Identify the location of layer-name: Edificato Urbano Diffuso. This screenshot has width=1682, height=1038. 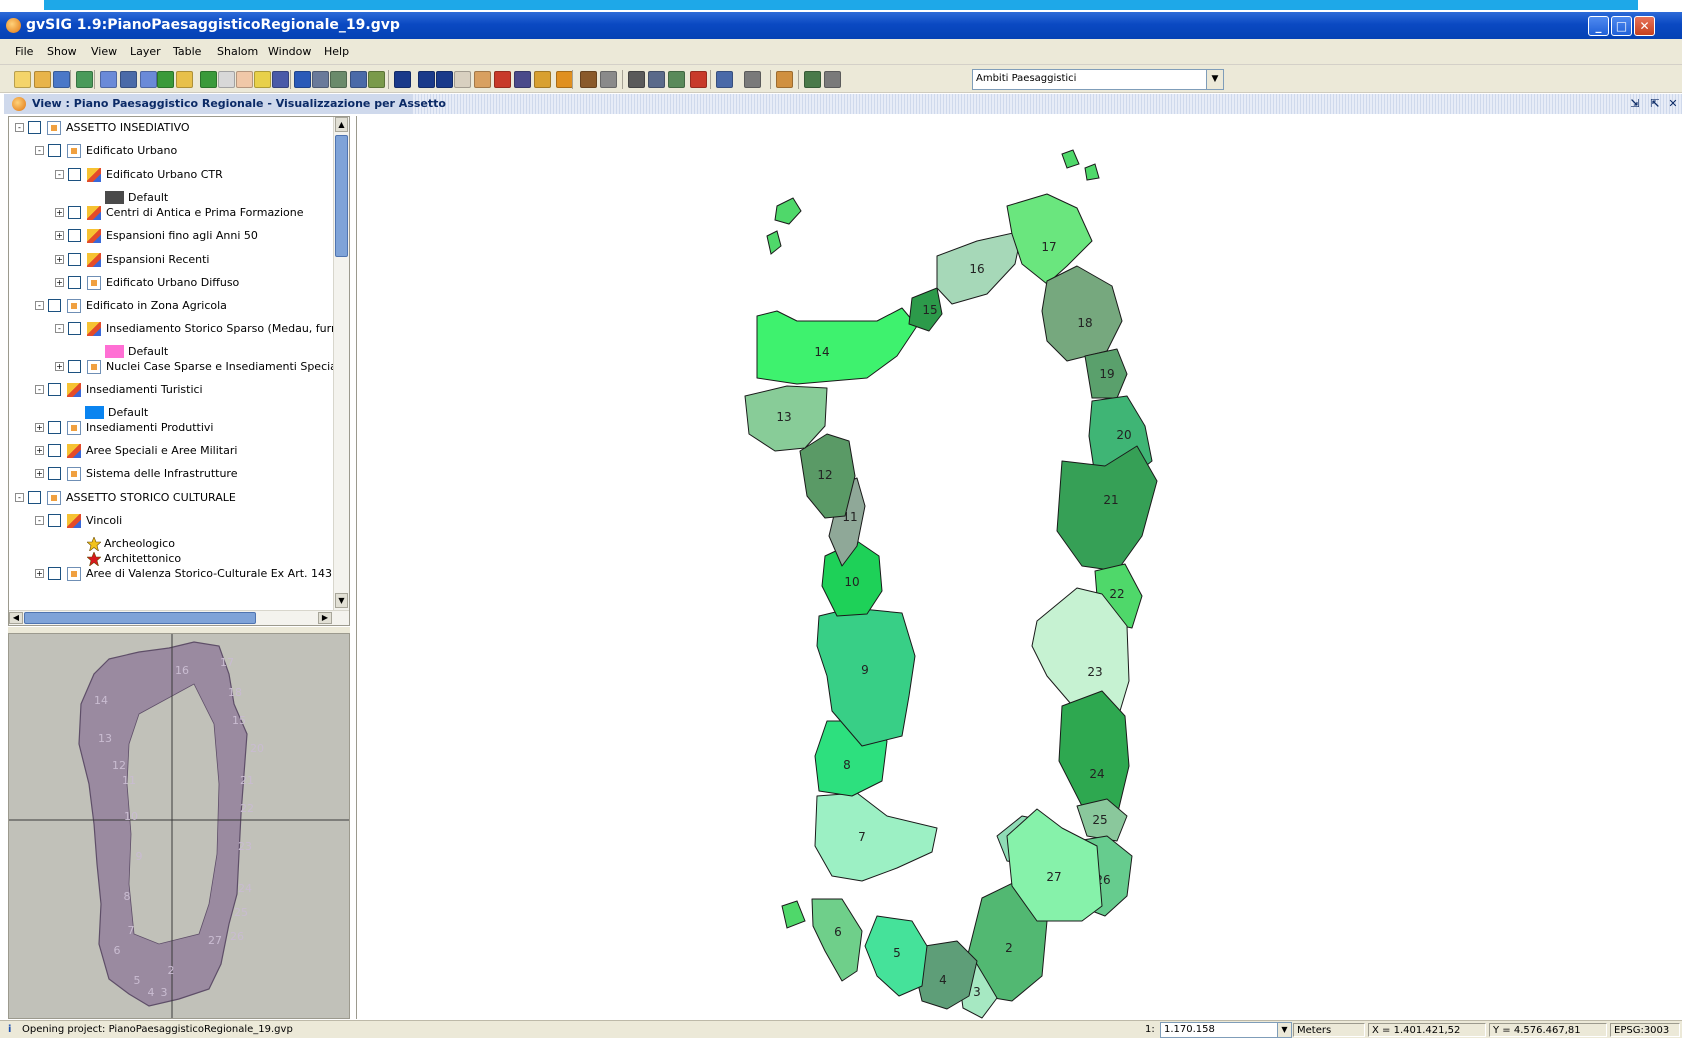
(172, 282).